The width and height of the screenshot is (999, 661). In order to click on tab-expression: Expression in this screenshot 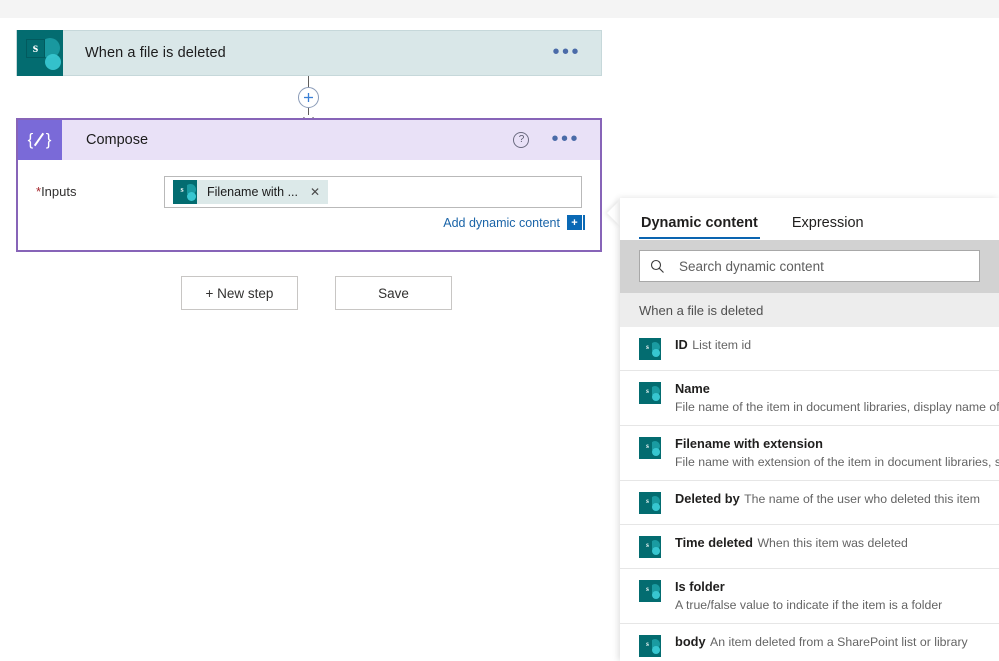, I will do `click(828, 227)`.